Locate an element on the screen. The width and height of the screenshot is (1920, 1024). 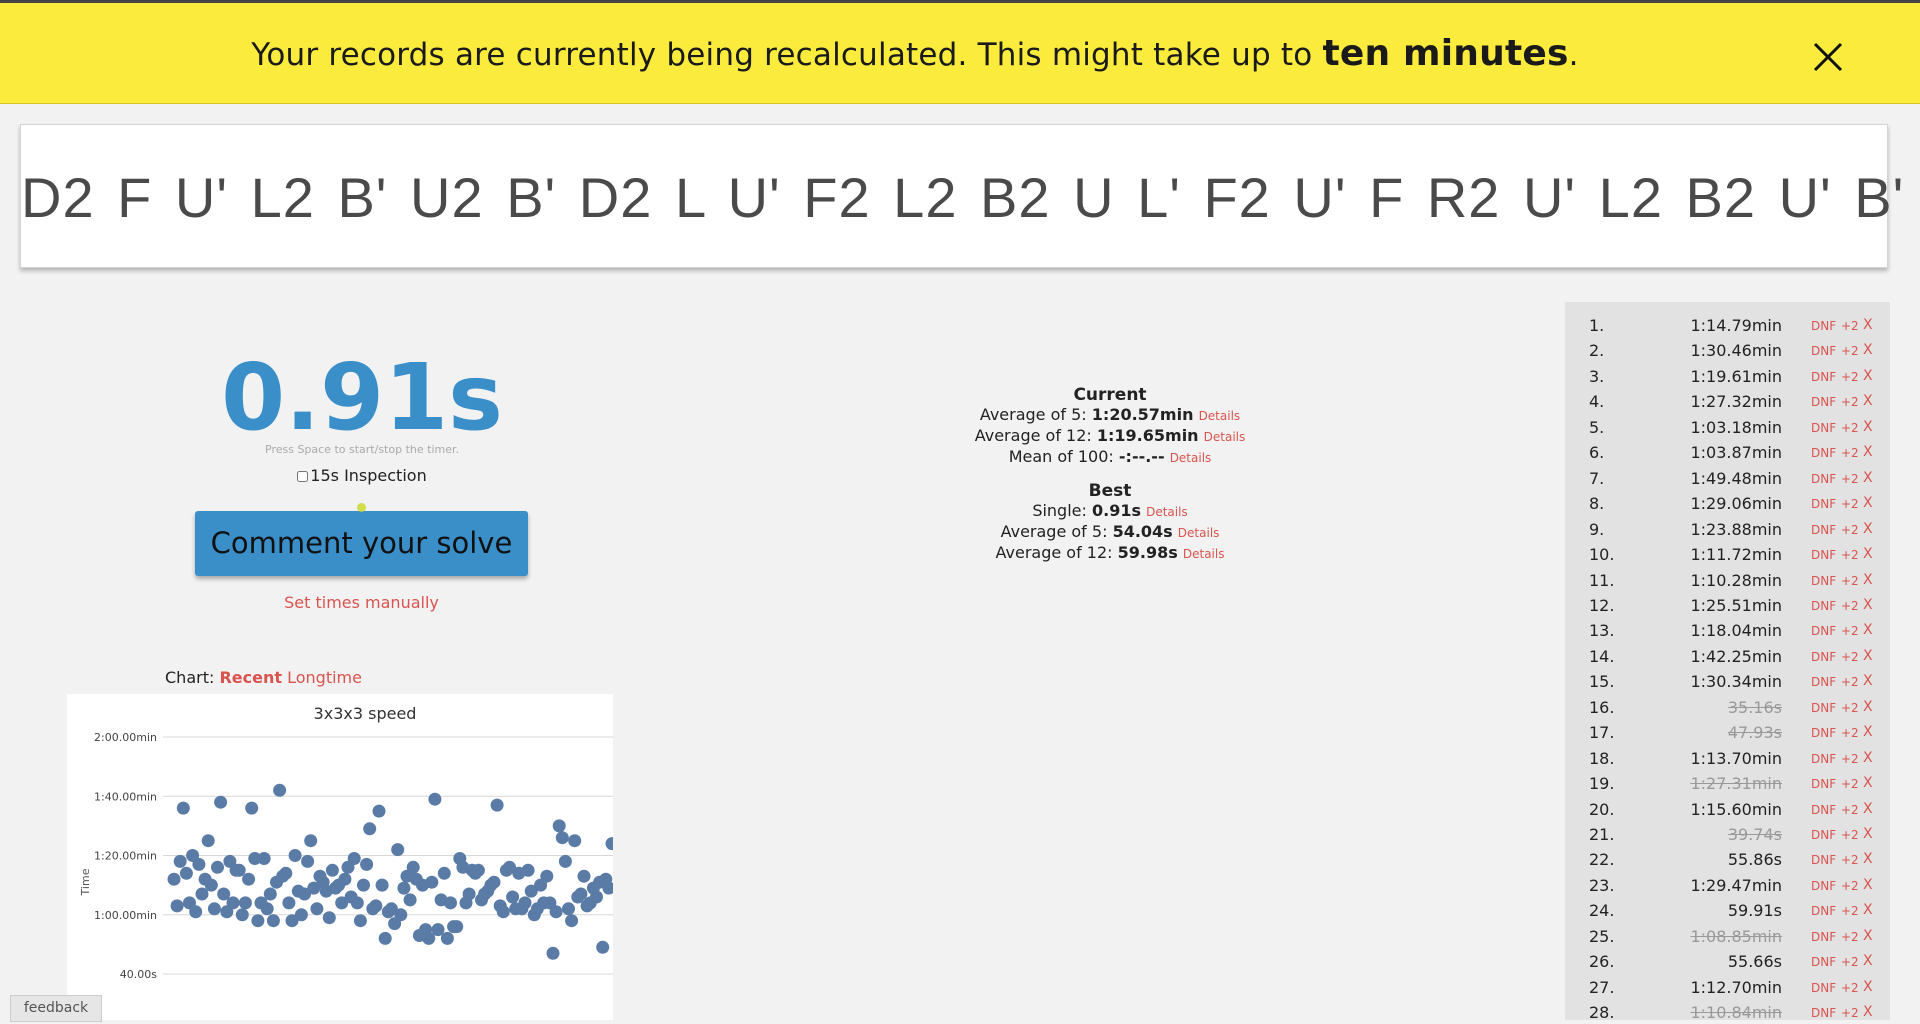
feedback-button: feedback is located at coordinates (56, 1008).